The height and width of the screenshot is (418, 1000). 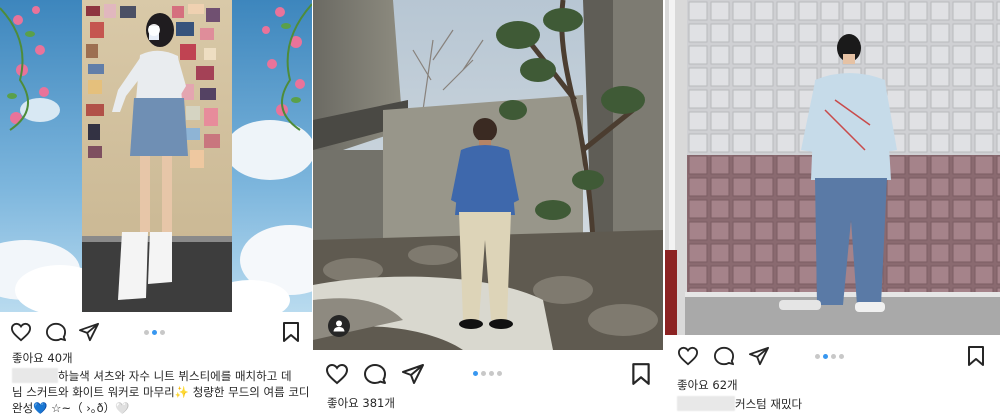 I want to click on post-2-action-bar, so click(x=488, y=373).